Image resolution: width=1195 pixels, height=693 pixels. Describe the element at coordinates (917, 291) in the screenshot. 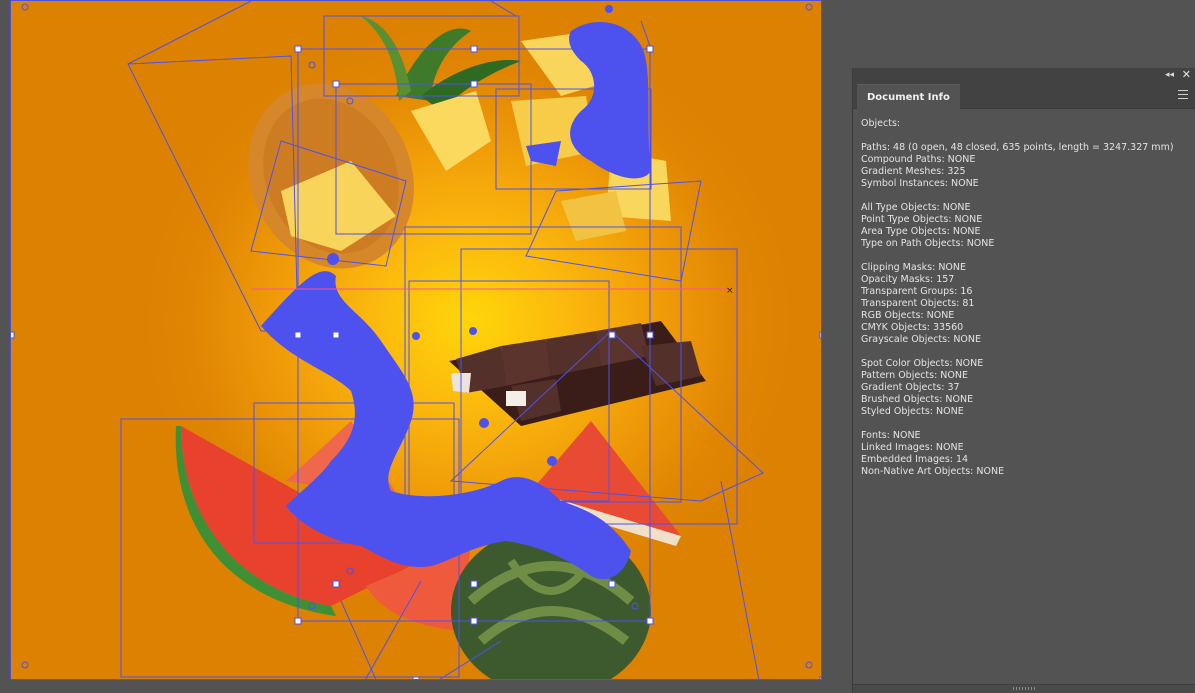

I see `info-line: Transparent Groups: 16` at that location.